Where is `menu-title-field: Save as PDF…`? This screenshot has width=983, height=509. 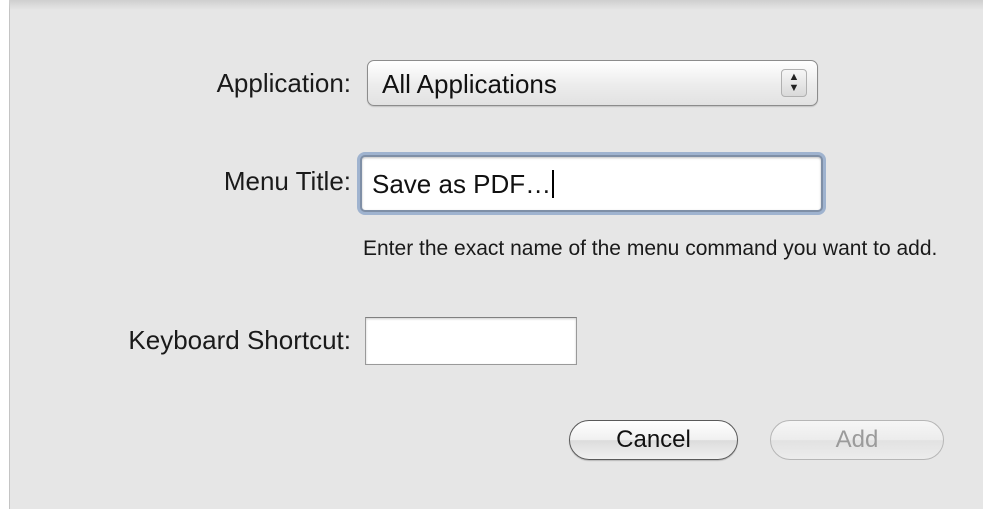 menu-title-field: Save as PDF… is located at coordinates (591, 183).